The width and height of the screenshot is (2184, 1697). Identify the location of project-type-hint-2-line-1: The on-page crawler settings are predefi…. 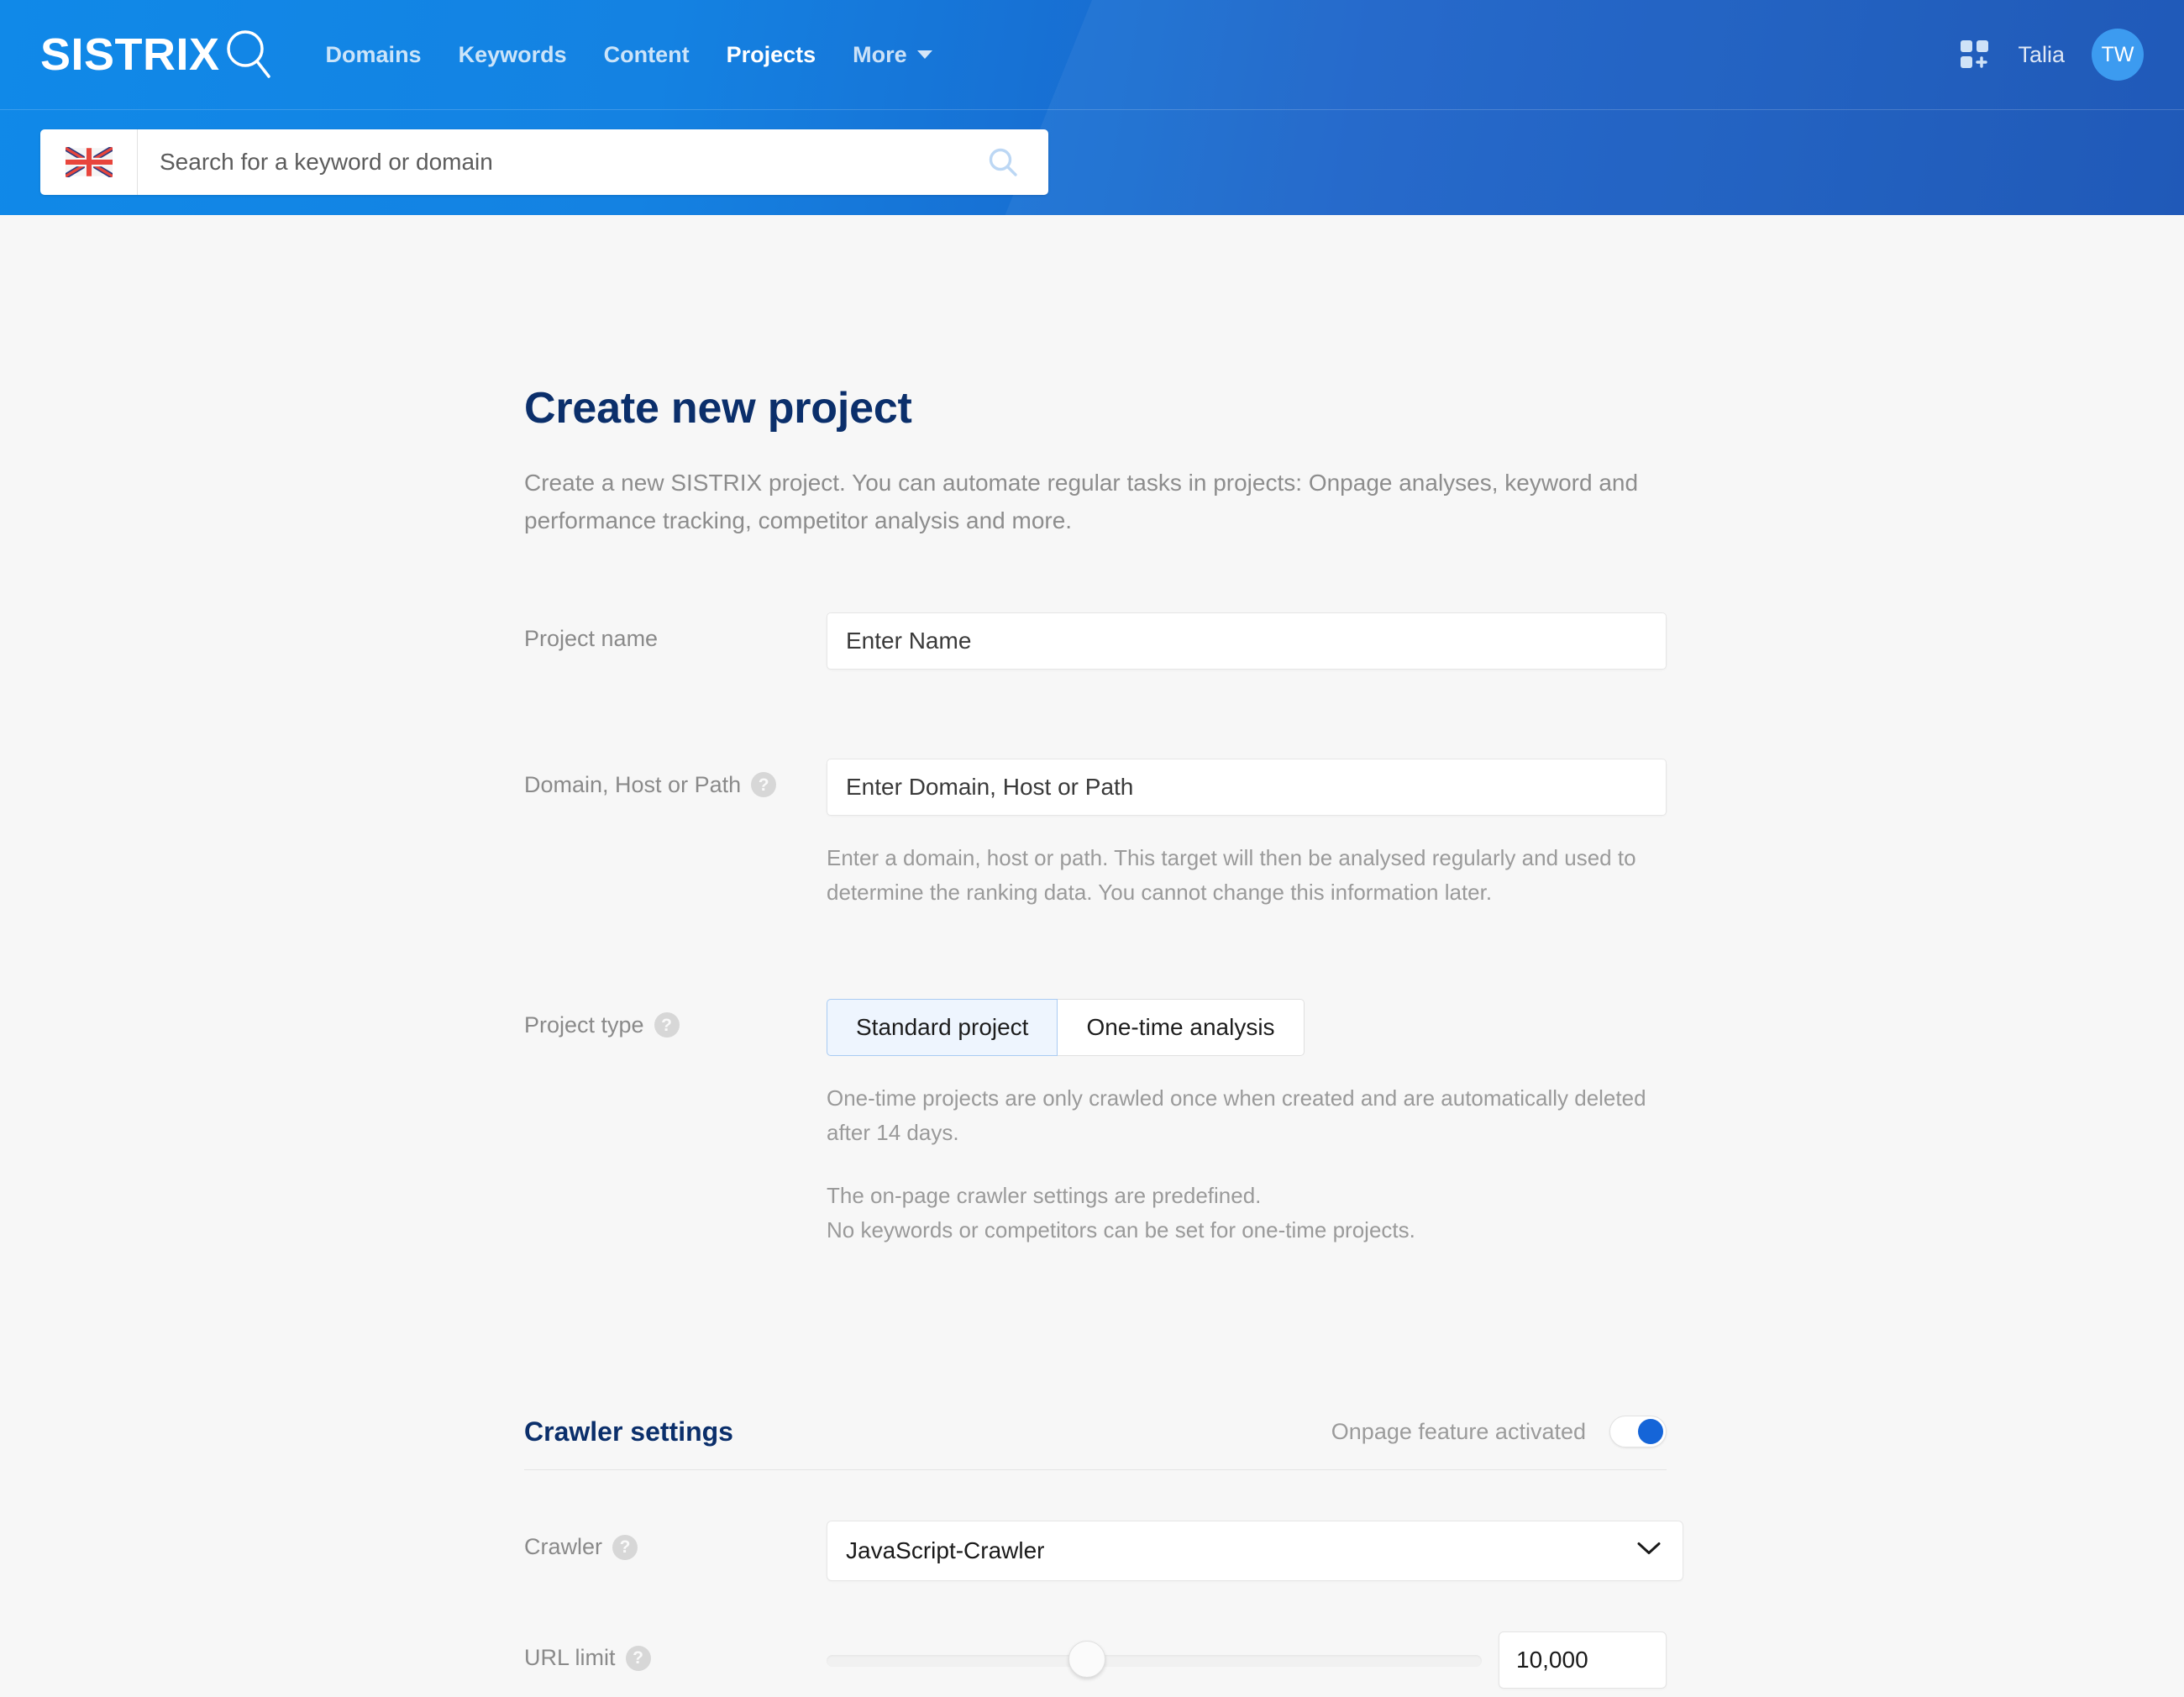
(1044, 1196).